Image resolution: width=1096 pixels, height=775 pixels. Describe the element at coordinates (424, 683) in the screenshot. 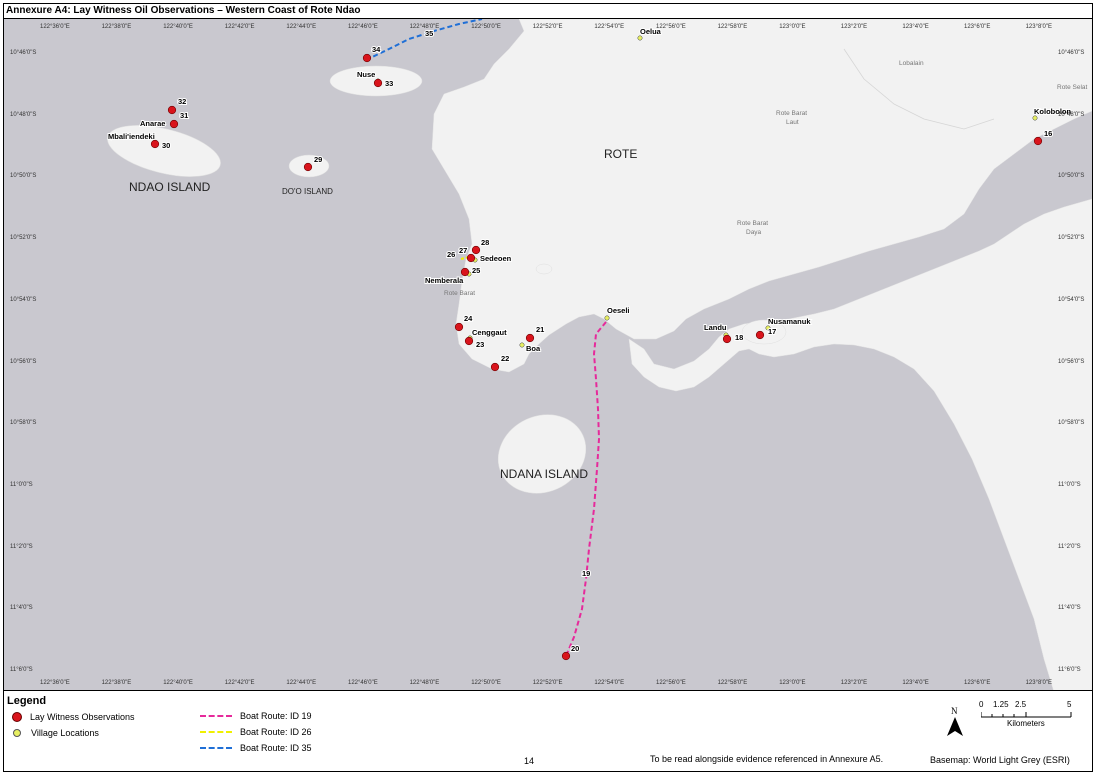

I see `longitude-tick-label: 122°48'0"E` at that location.